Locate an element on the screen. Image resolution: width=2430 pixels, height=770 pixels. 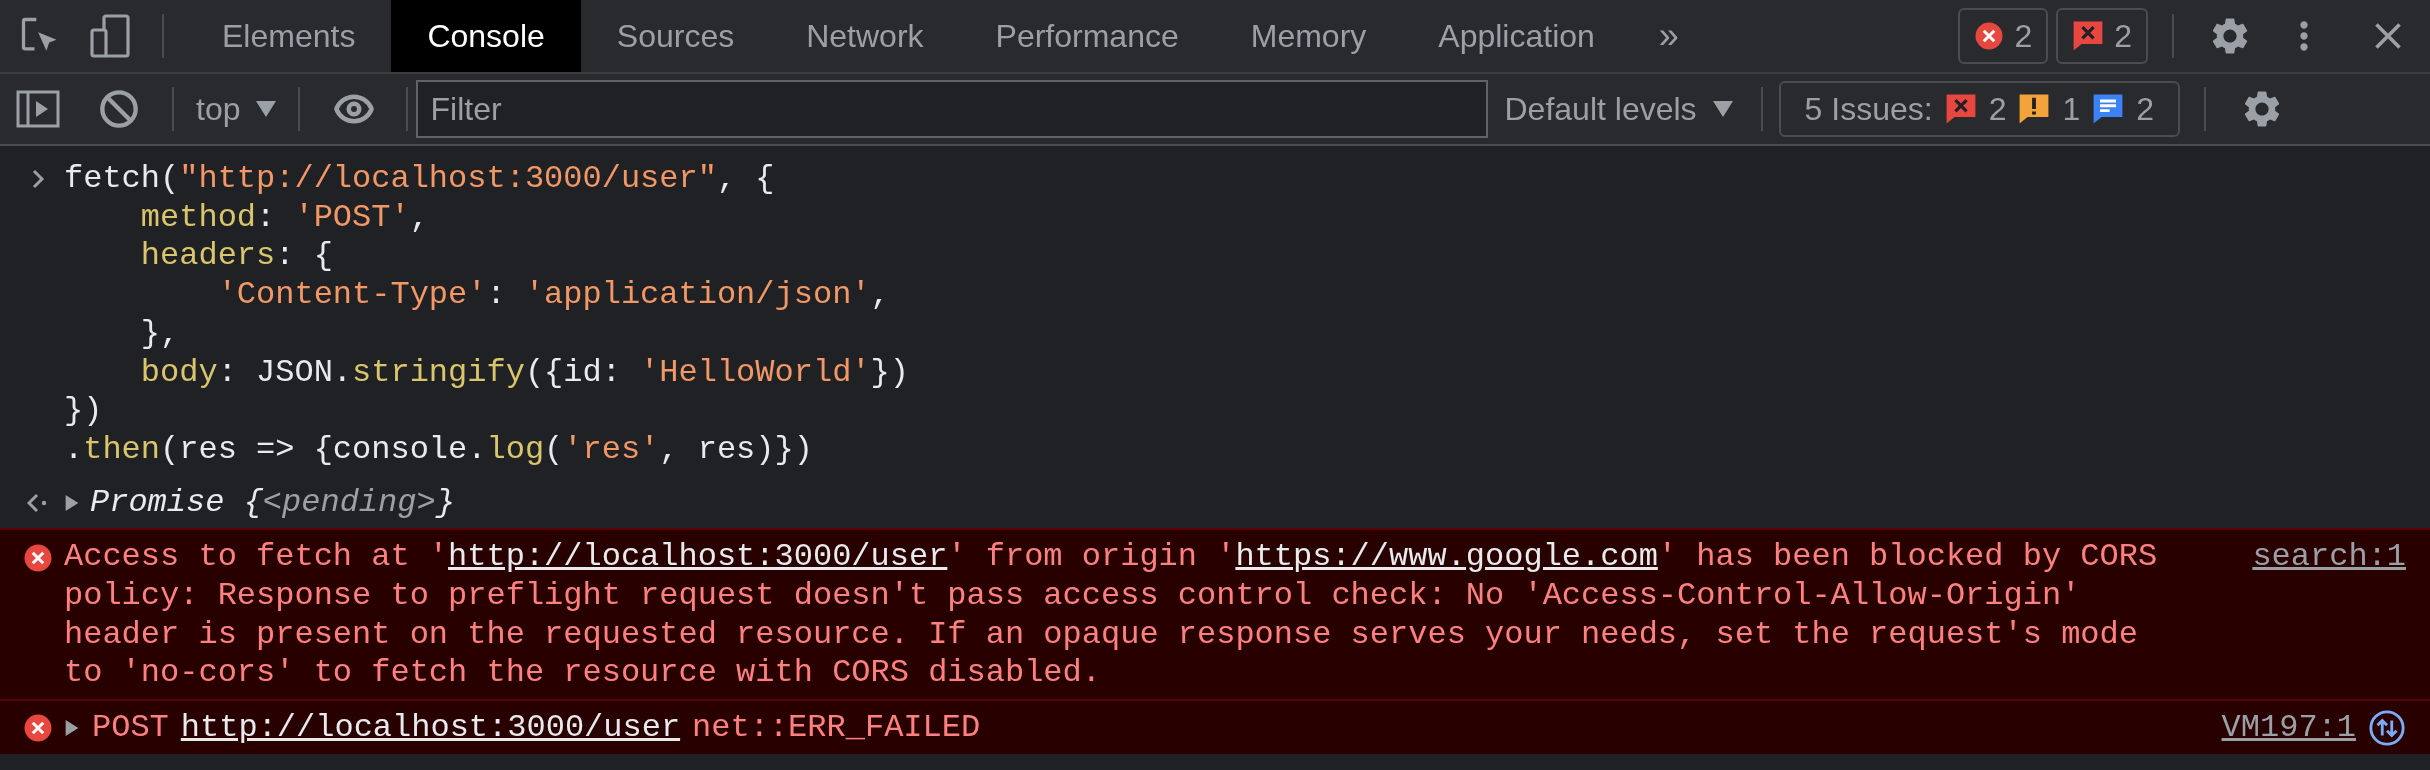
filter-field: Filter is located at coordinates (952, 109).